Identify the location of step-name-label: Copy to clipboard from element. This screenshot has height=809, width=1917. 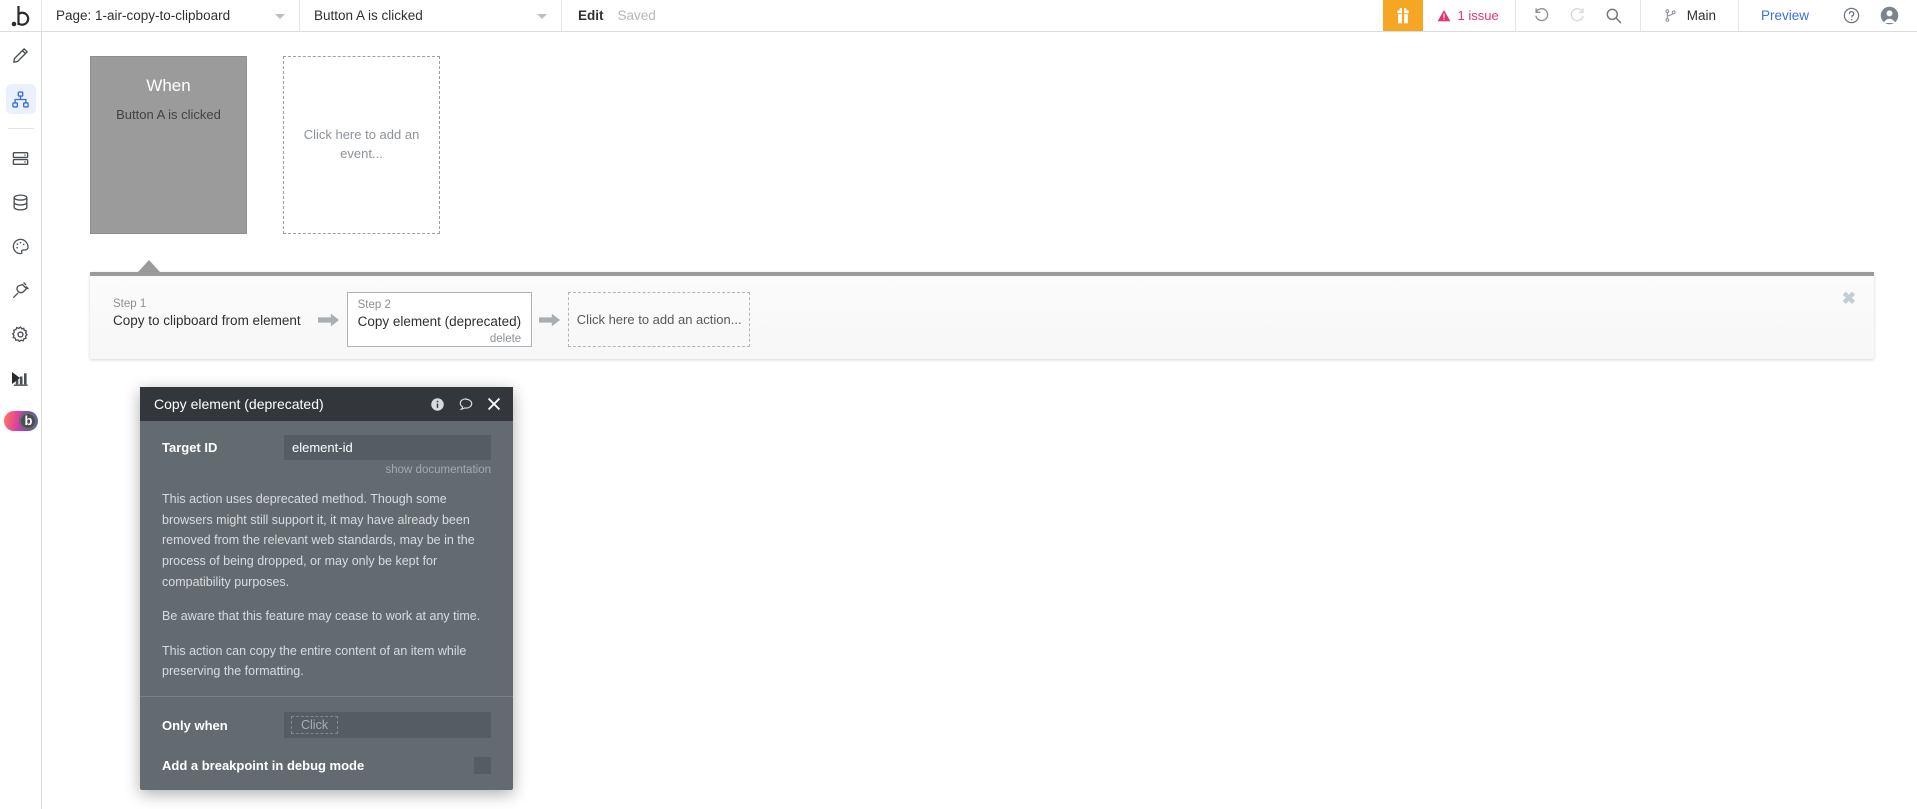
(207, 320).